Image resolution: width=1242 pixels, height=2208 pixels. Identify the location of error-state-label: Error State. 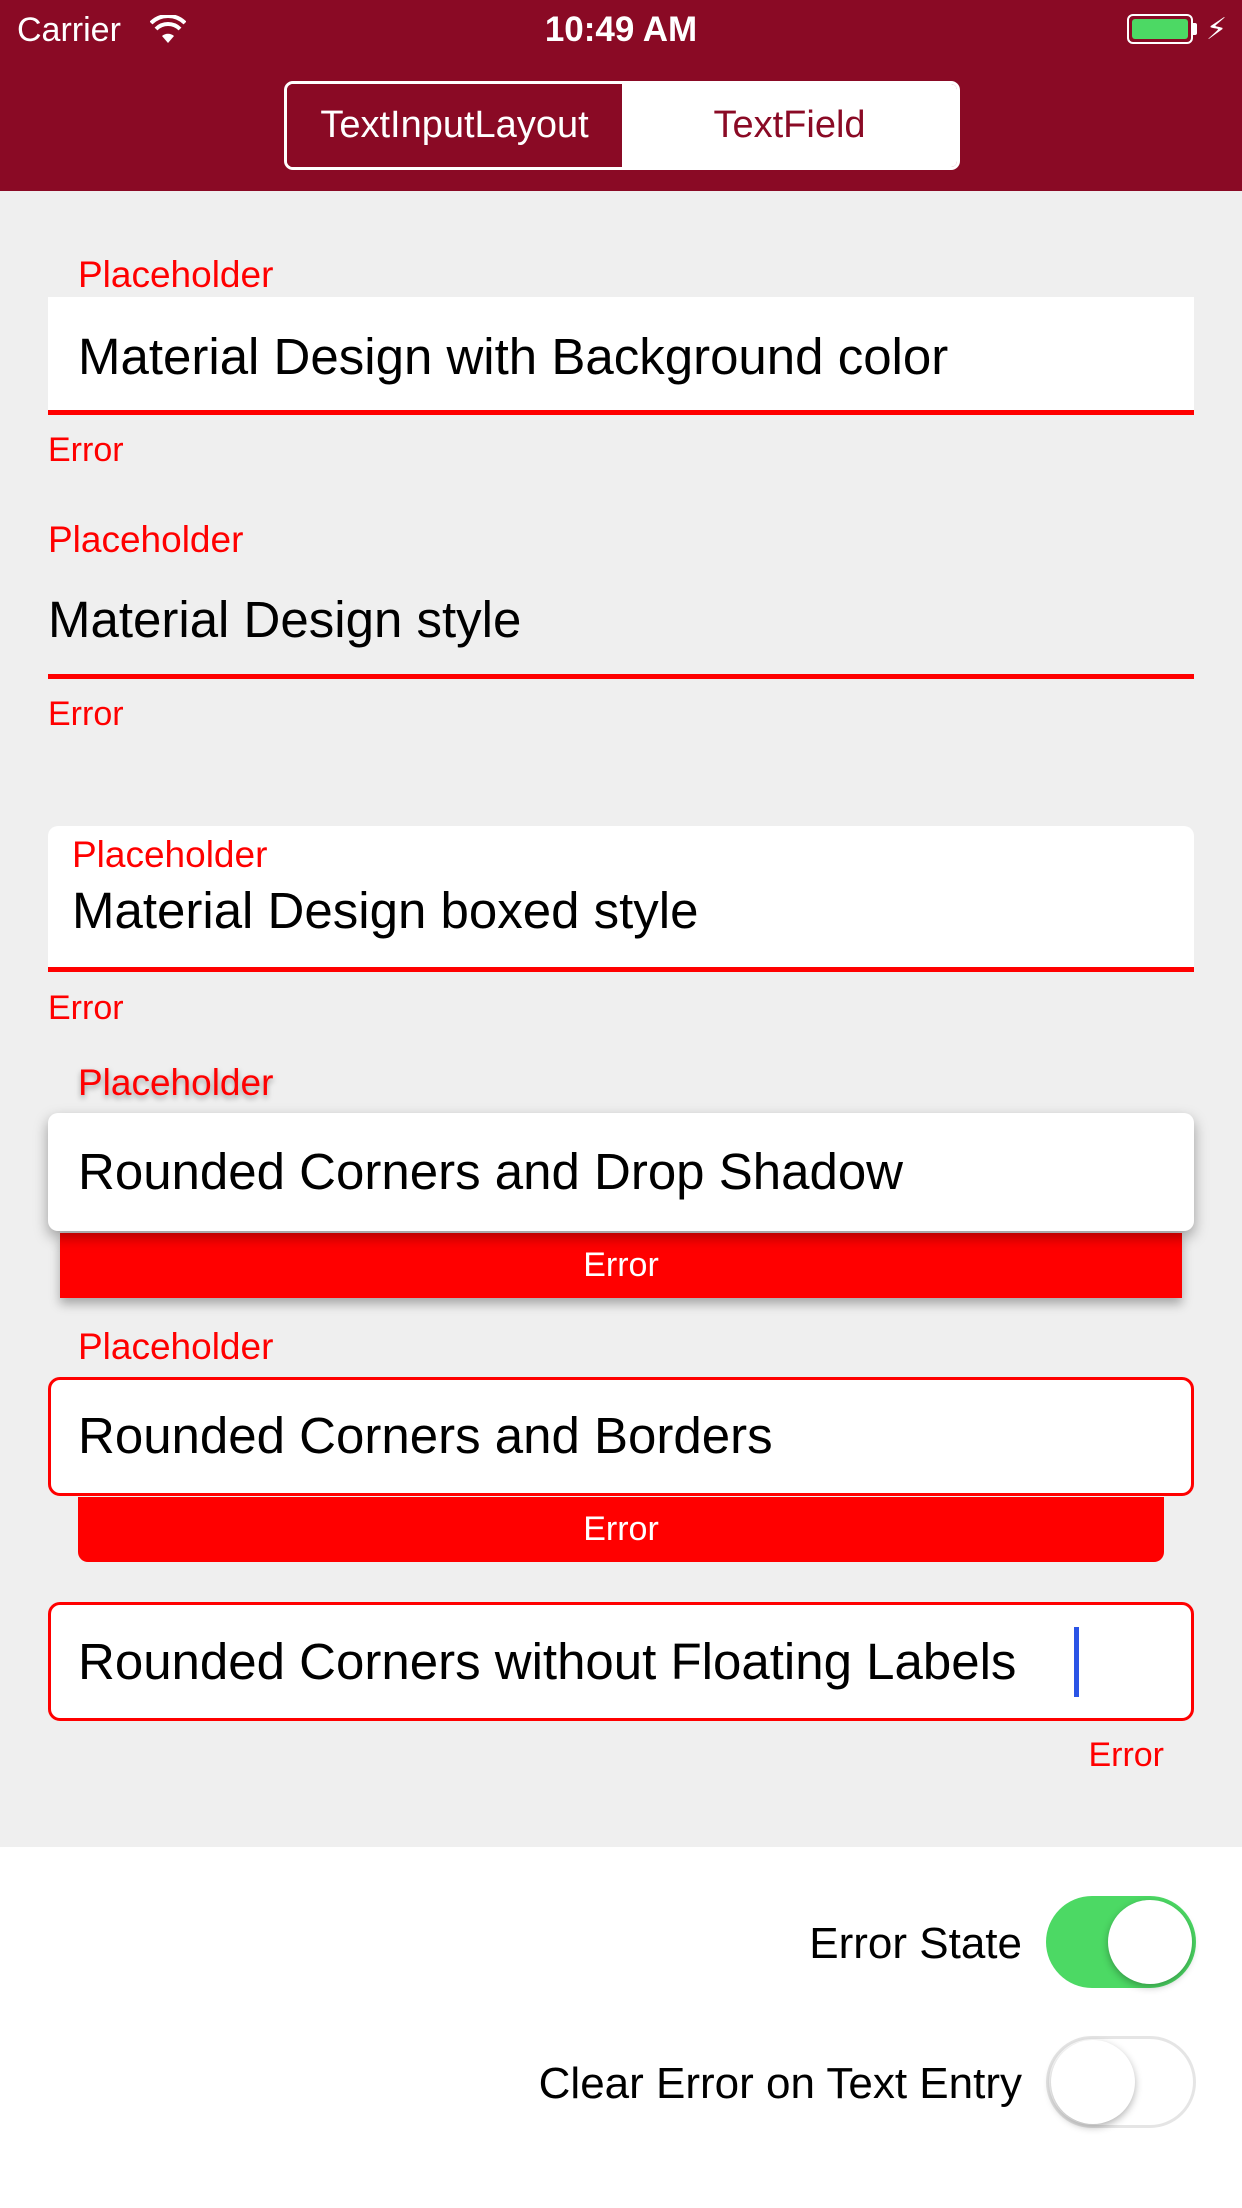
(915, 1943).